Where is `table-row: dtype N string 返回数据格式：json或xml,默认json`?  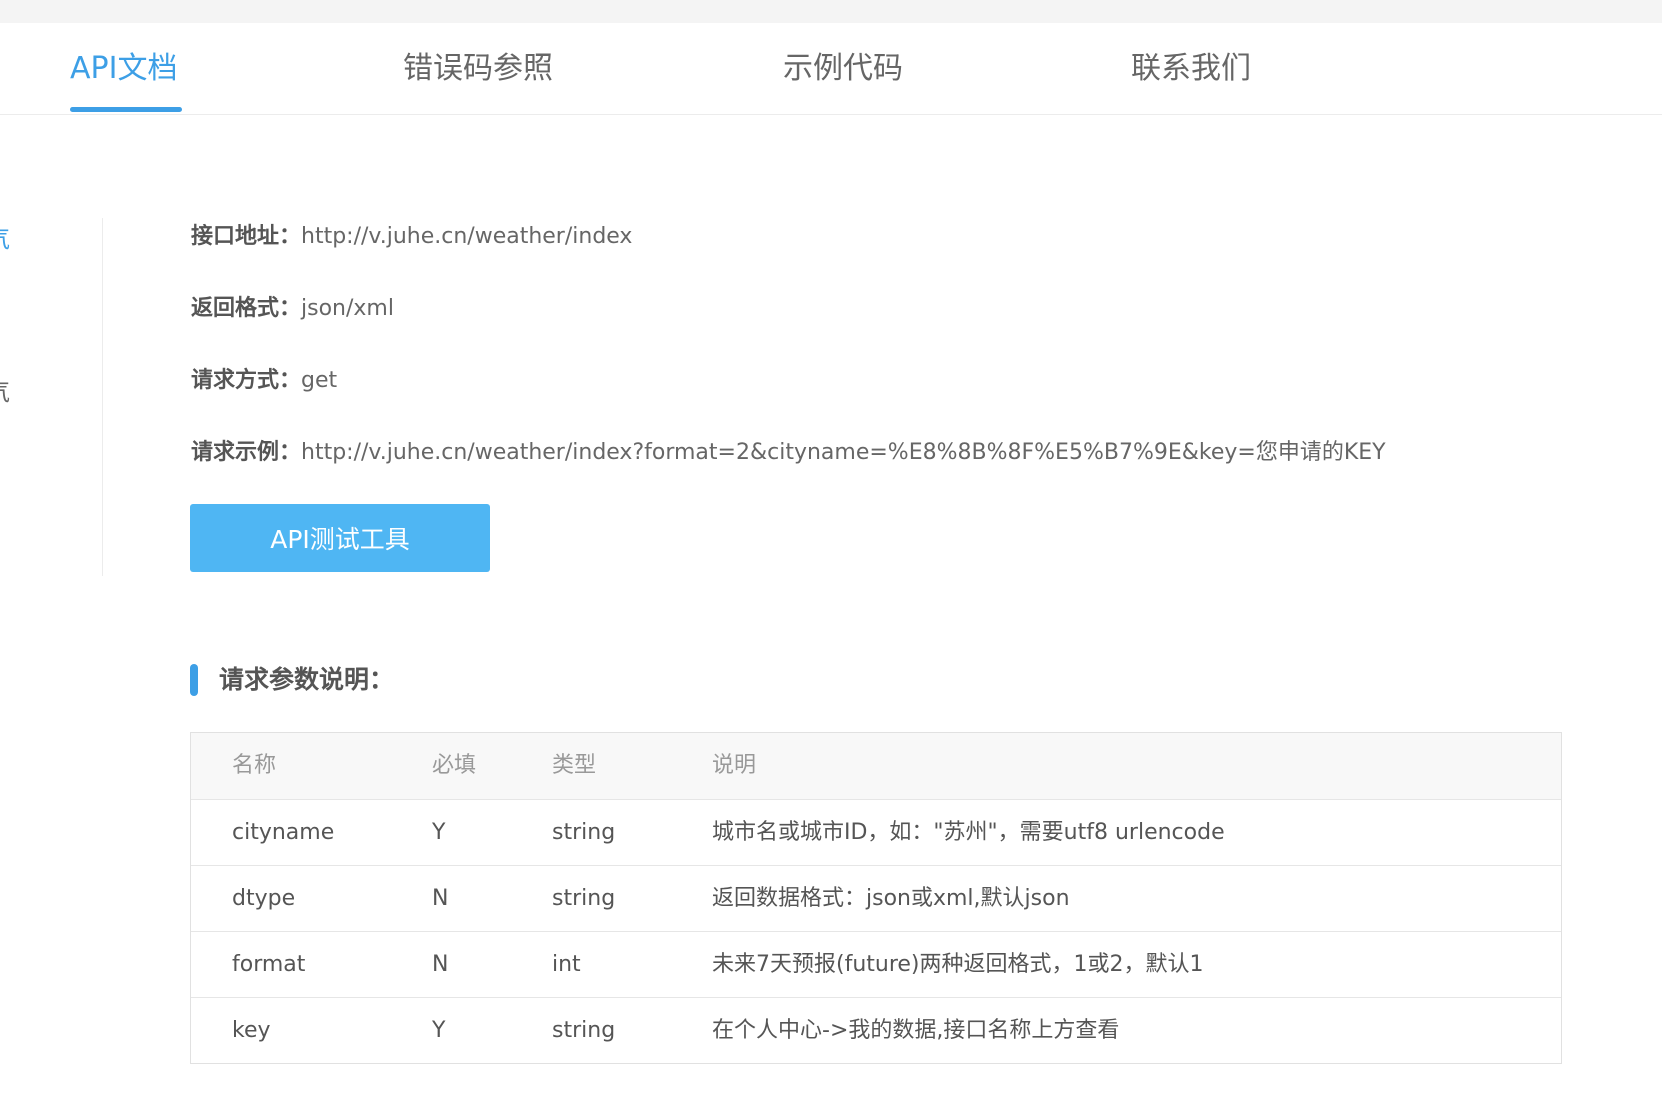
table-row: dtype N string 返回数据格式：json或xml,默认json is located at coordinates (876, 898).